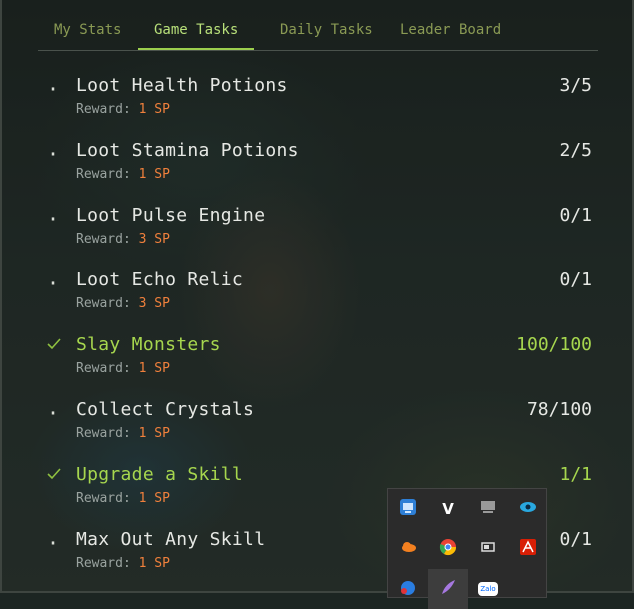  Describe the element at coordinates (196, 35) in the screenshot. I see `tab-game-tasks: Game Tasks` at that location.